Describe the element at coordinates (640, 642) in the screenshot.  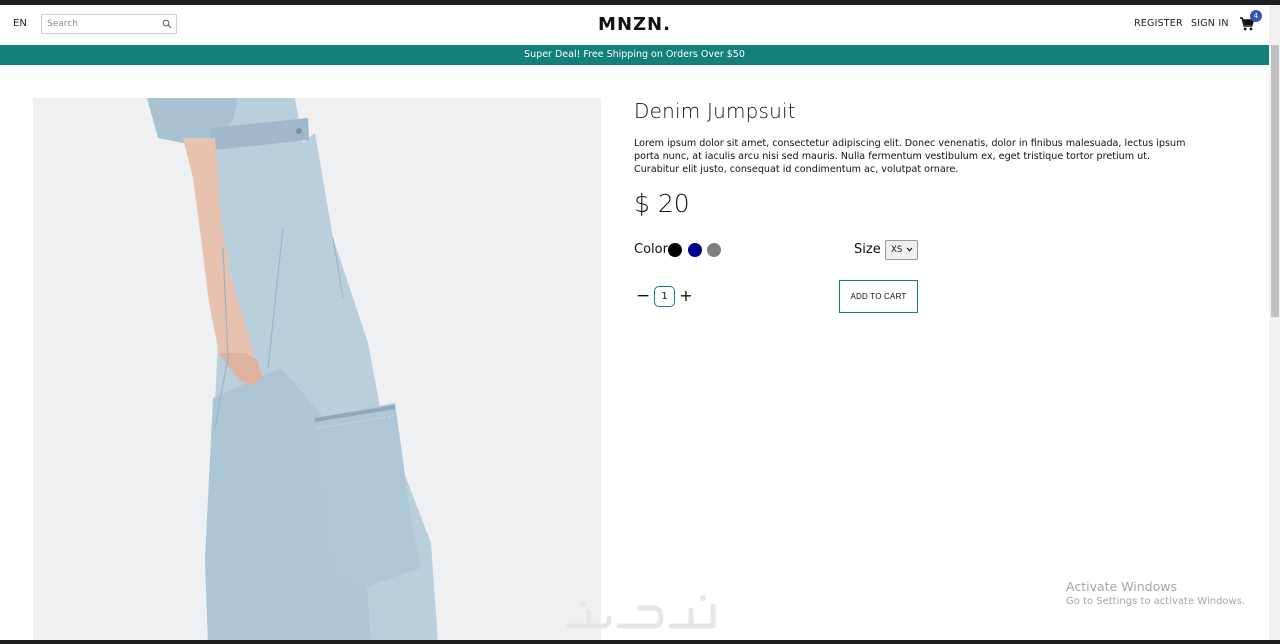
I see `window-bottom-strip` at that location.